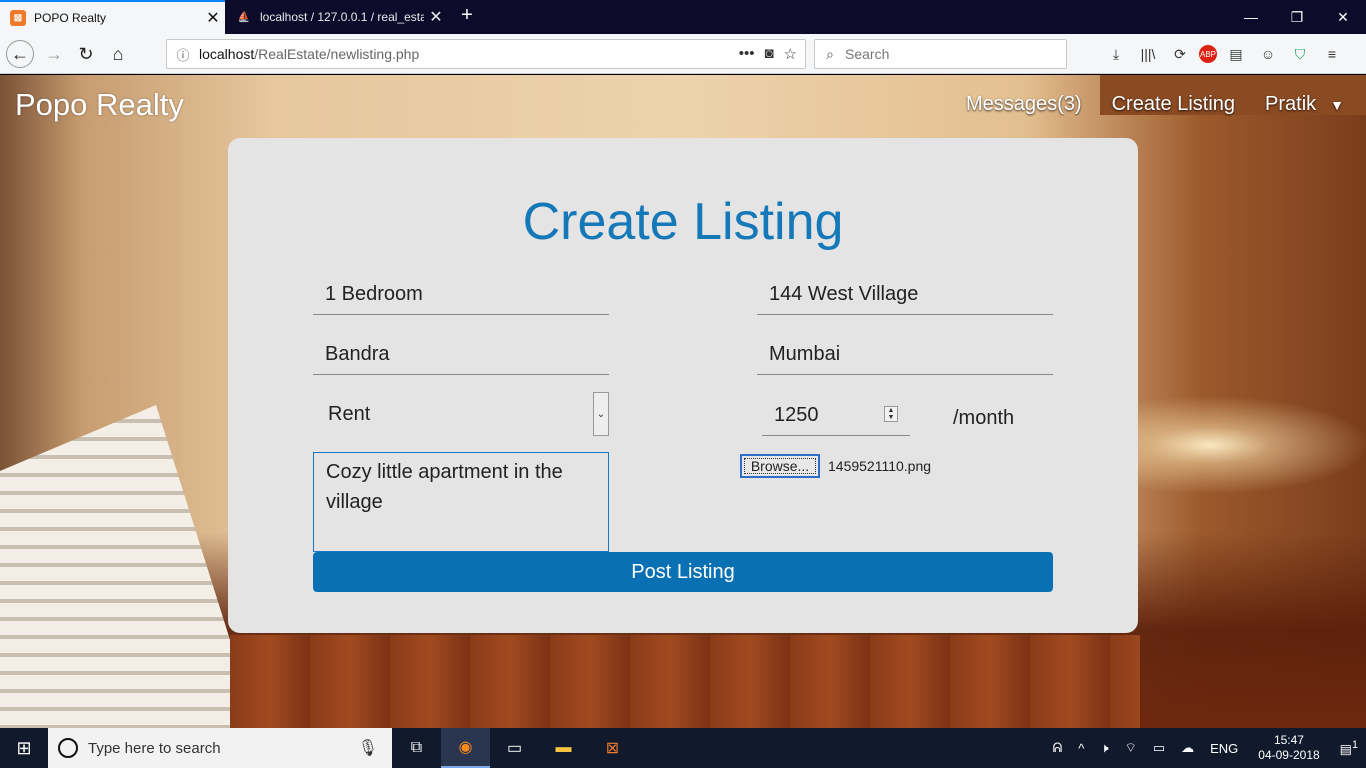 The image size is (1366, 768). What do you see at coordinates (1131, 748) in the screenshot?
I see `wifi-icon: ⌔` at bounding box center [1131, 748].